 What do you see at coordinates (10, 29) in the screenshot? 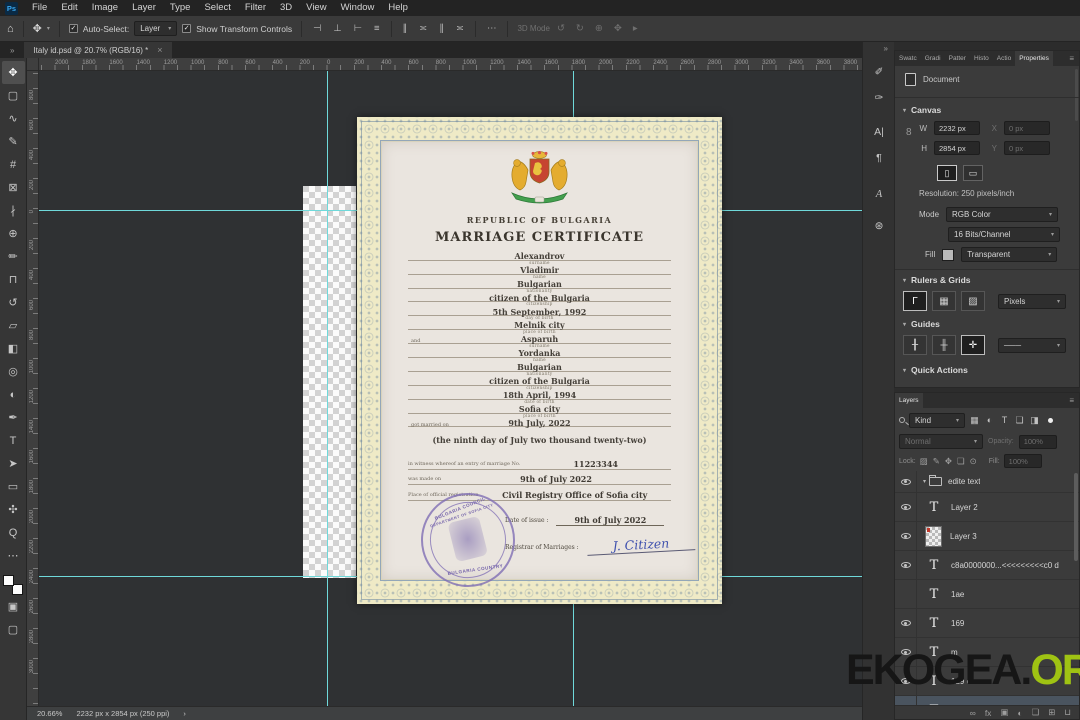
I see `home-icon: ⌂` at bounding box center [10, 29].